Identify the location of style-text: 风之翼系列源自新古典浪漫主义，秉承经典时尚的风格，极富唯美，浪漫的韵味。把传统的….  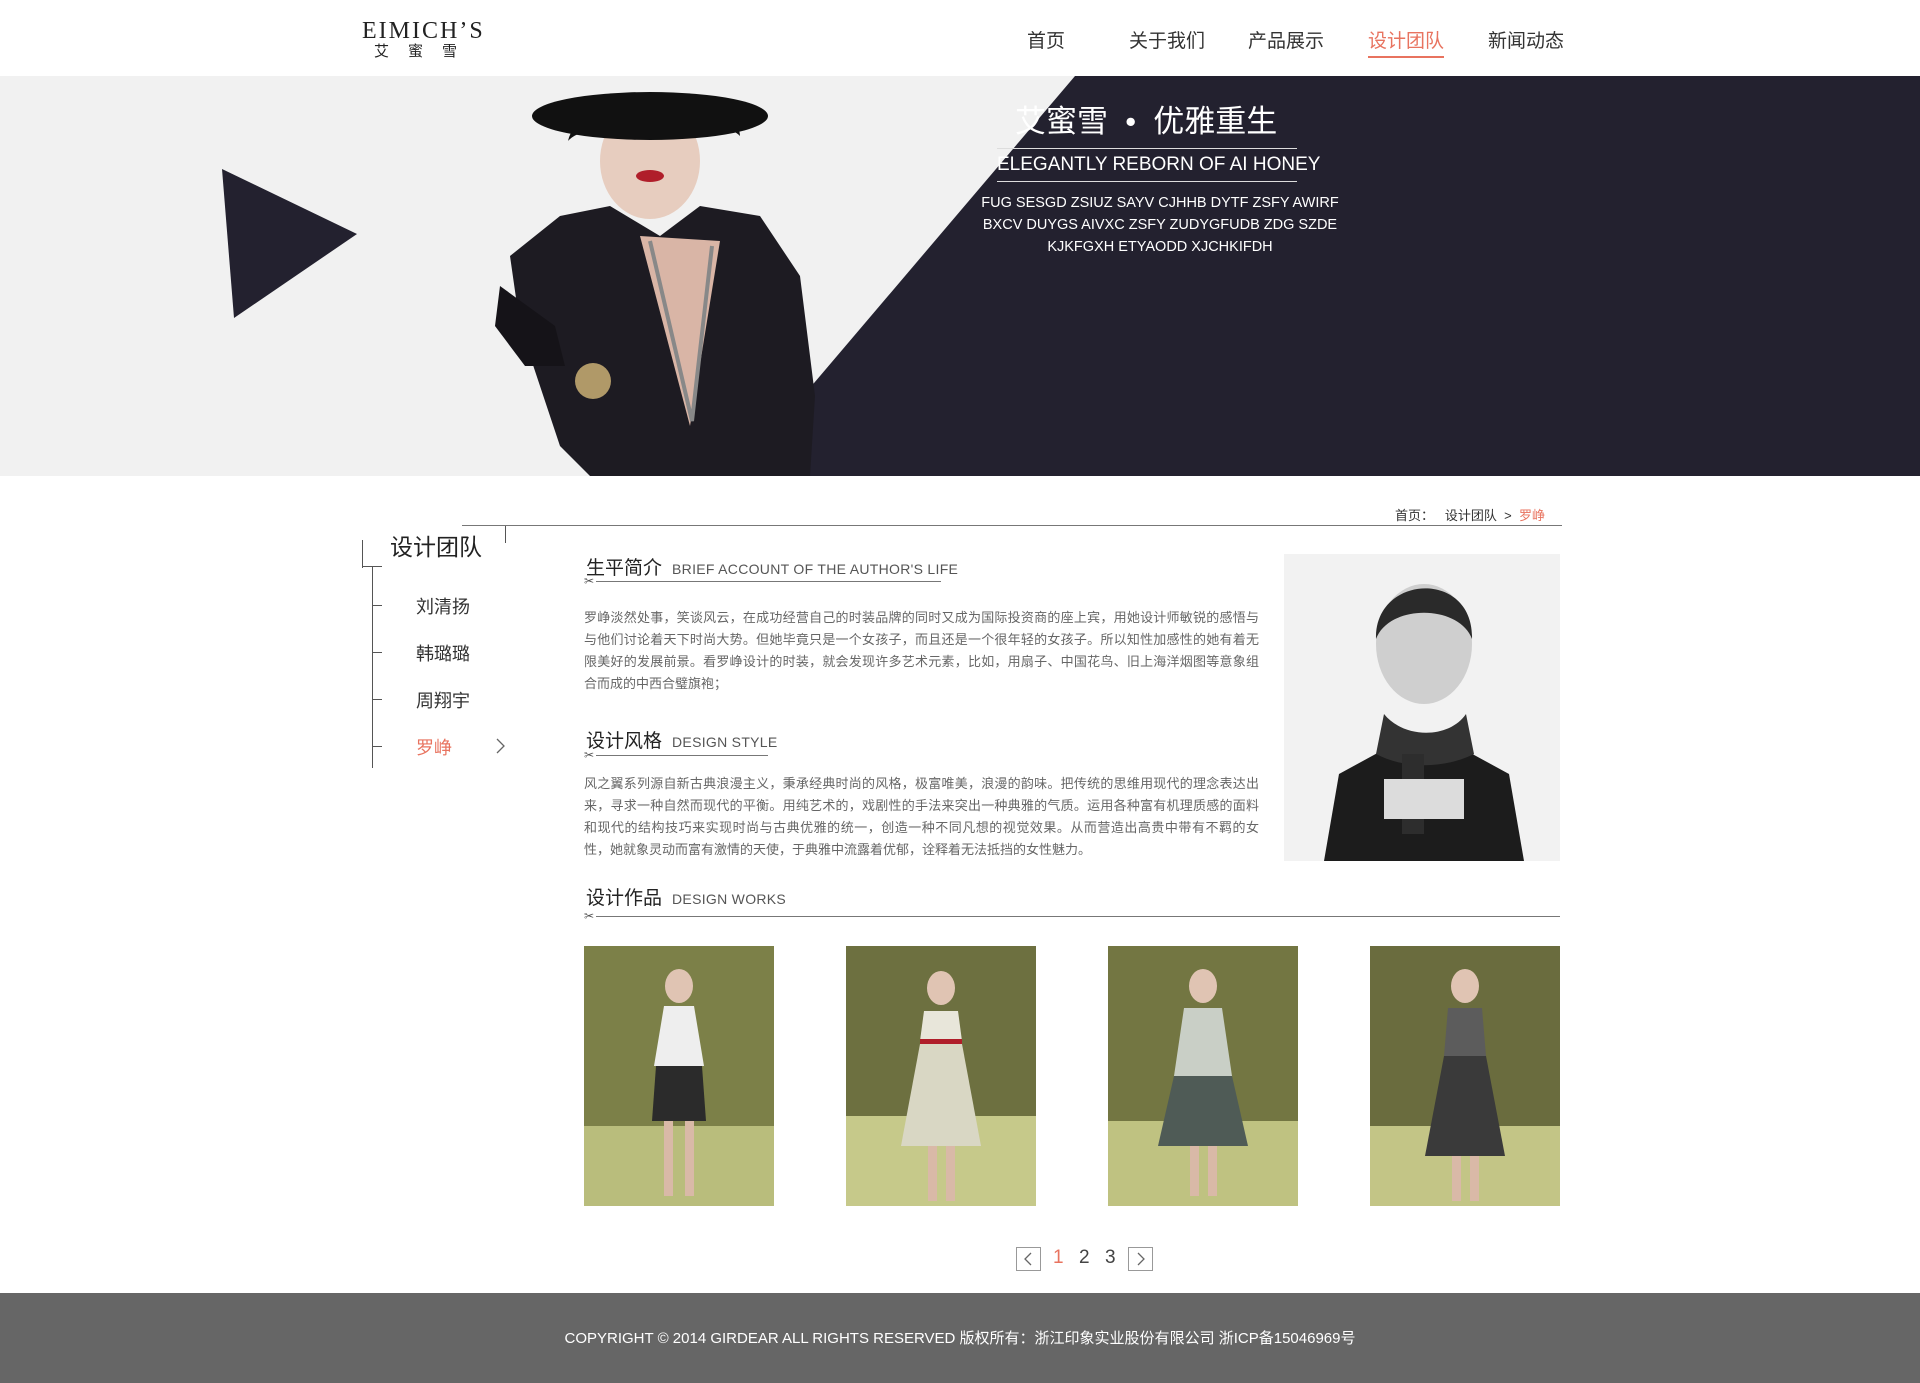
(921, 816).